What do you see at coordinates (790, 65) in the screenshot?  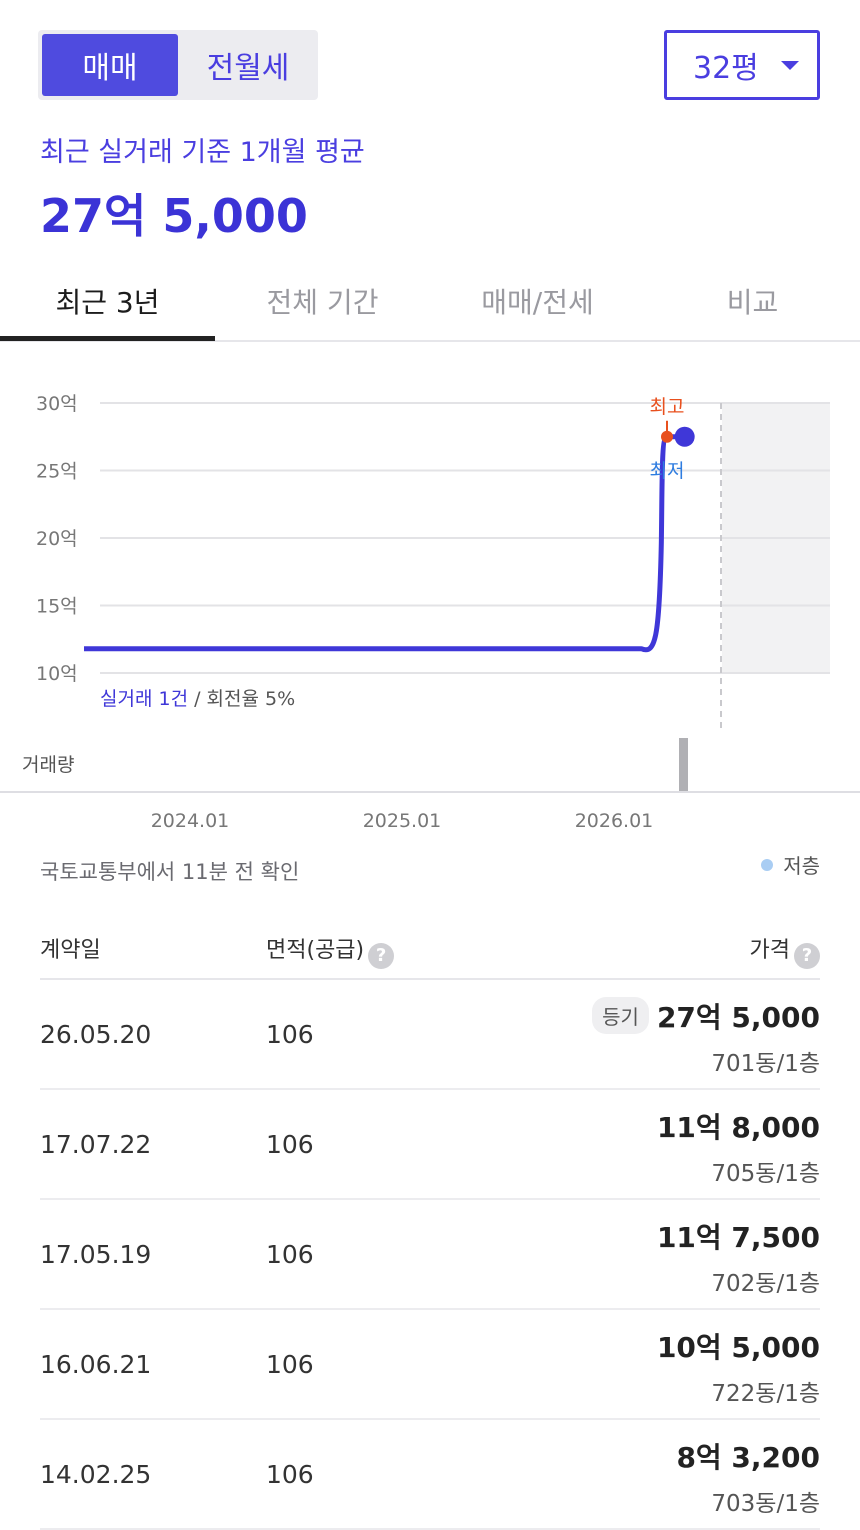 I see `chevron-down-icon` at bounding box center [790, 65].